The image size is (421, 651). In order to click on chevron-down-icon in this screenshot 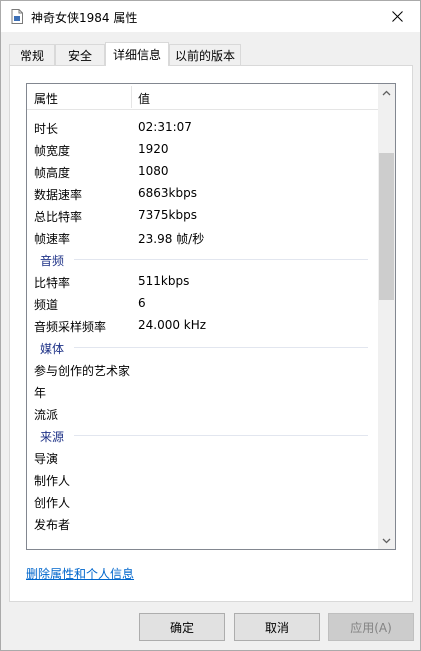, I will do `click(386, 540)`.